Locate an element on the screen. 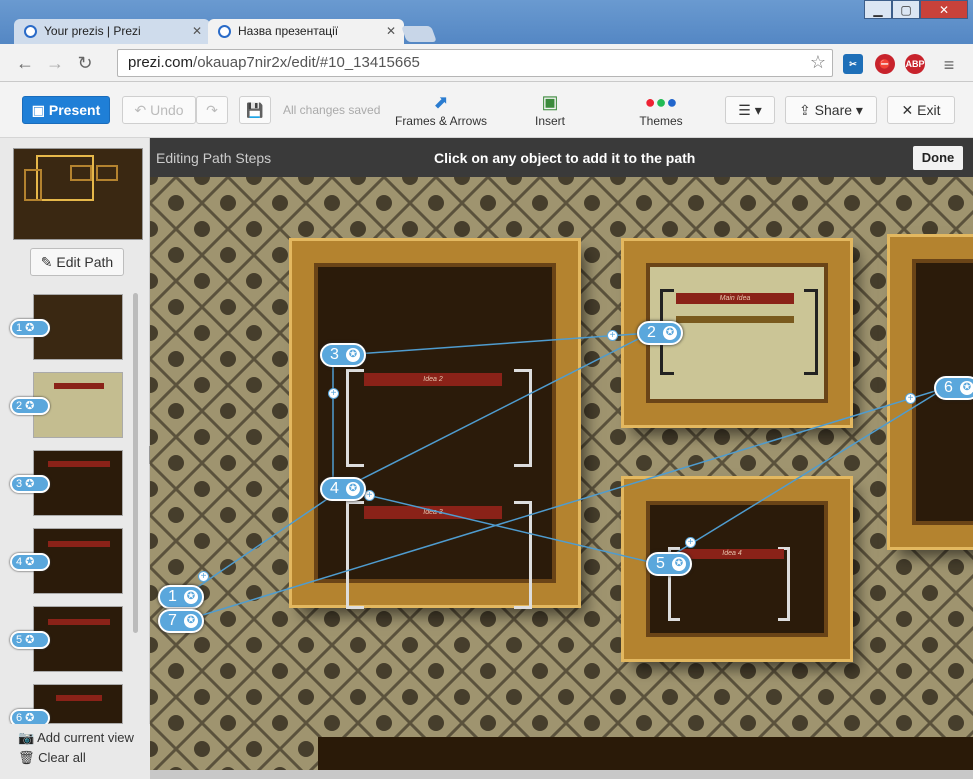 This screenshot has width=973, height=779. themes-label: Themes is located at coordinates (661, 121).